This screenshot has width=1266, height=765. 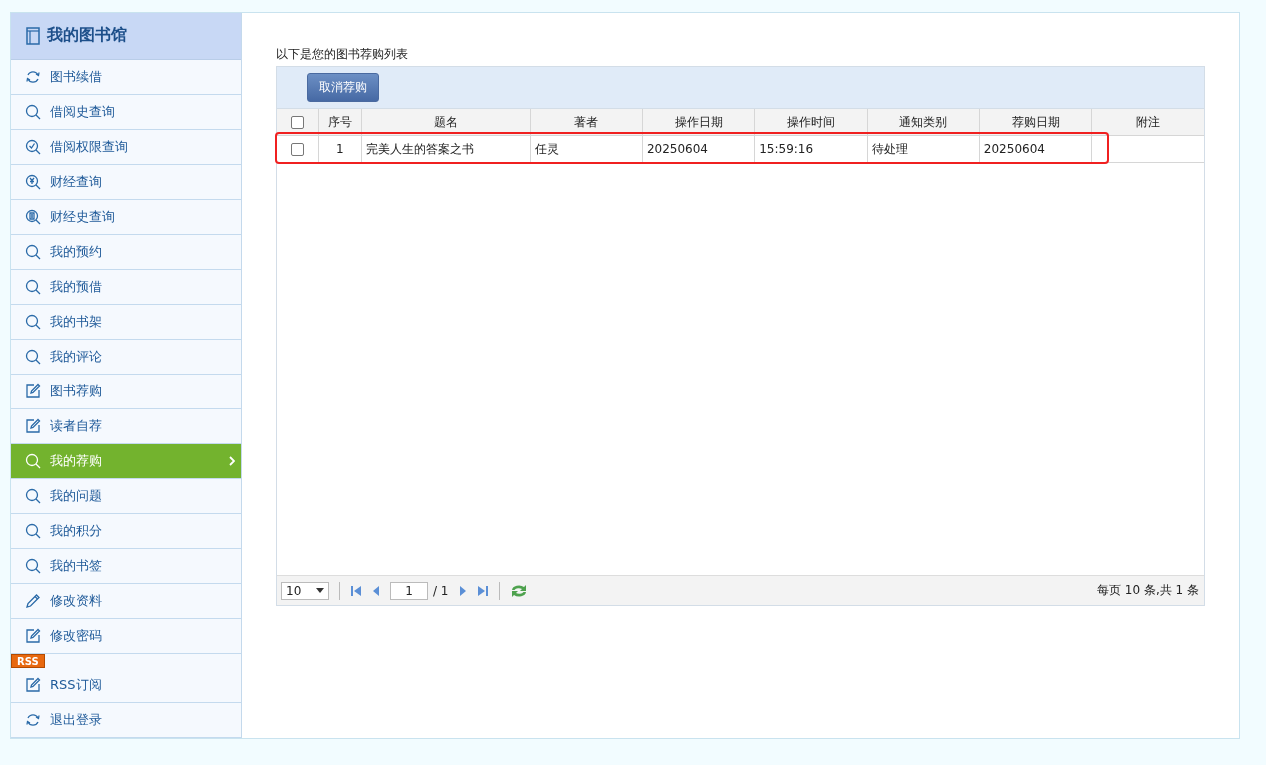 What do you see at coordinates (126, 721) in the screenshot?
I see `sidebar-item: 退出登录` at bounding box center [126, 721].